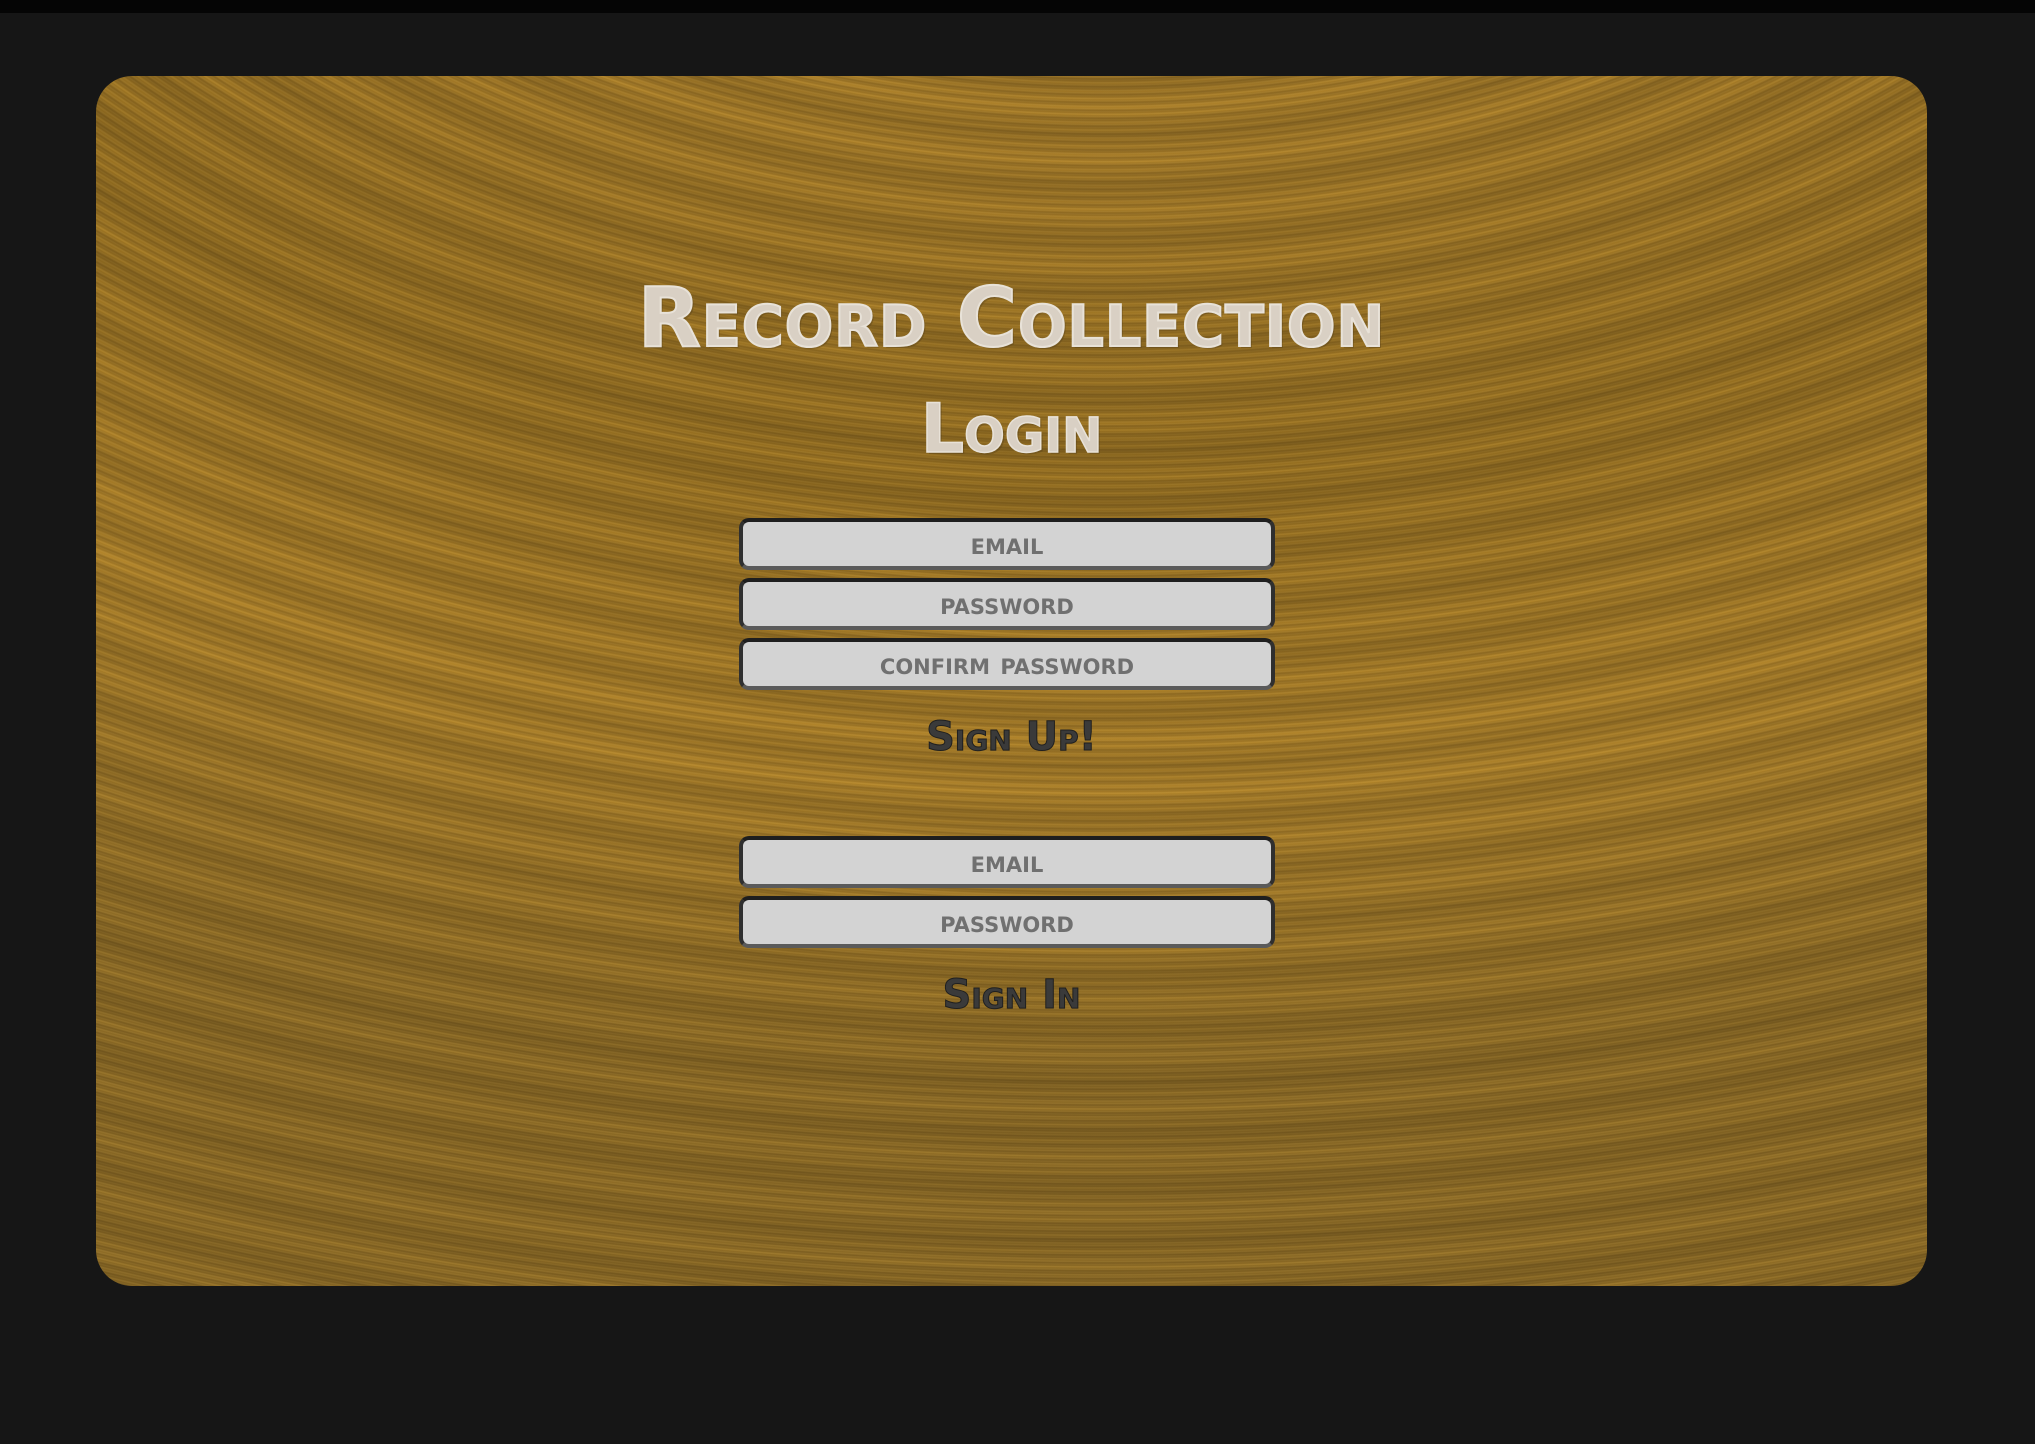 The image size is (2035, 1444). Describe the element at coordinates (1011, 429) in the screenshot. I see `page-title: Login` at that location.